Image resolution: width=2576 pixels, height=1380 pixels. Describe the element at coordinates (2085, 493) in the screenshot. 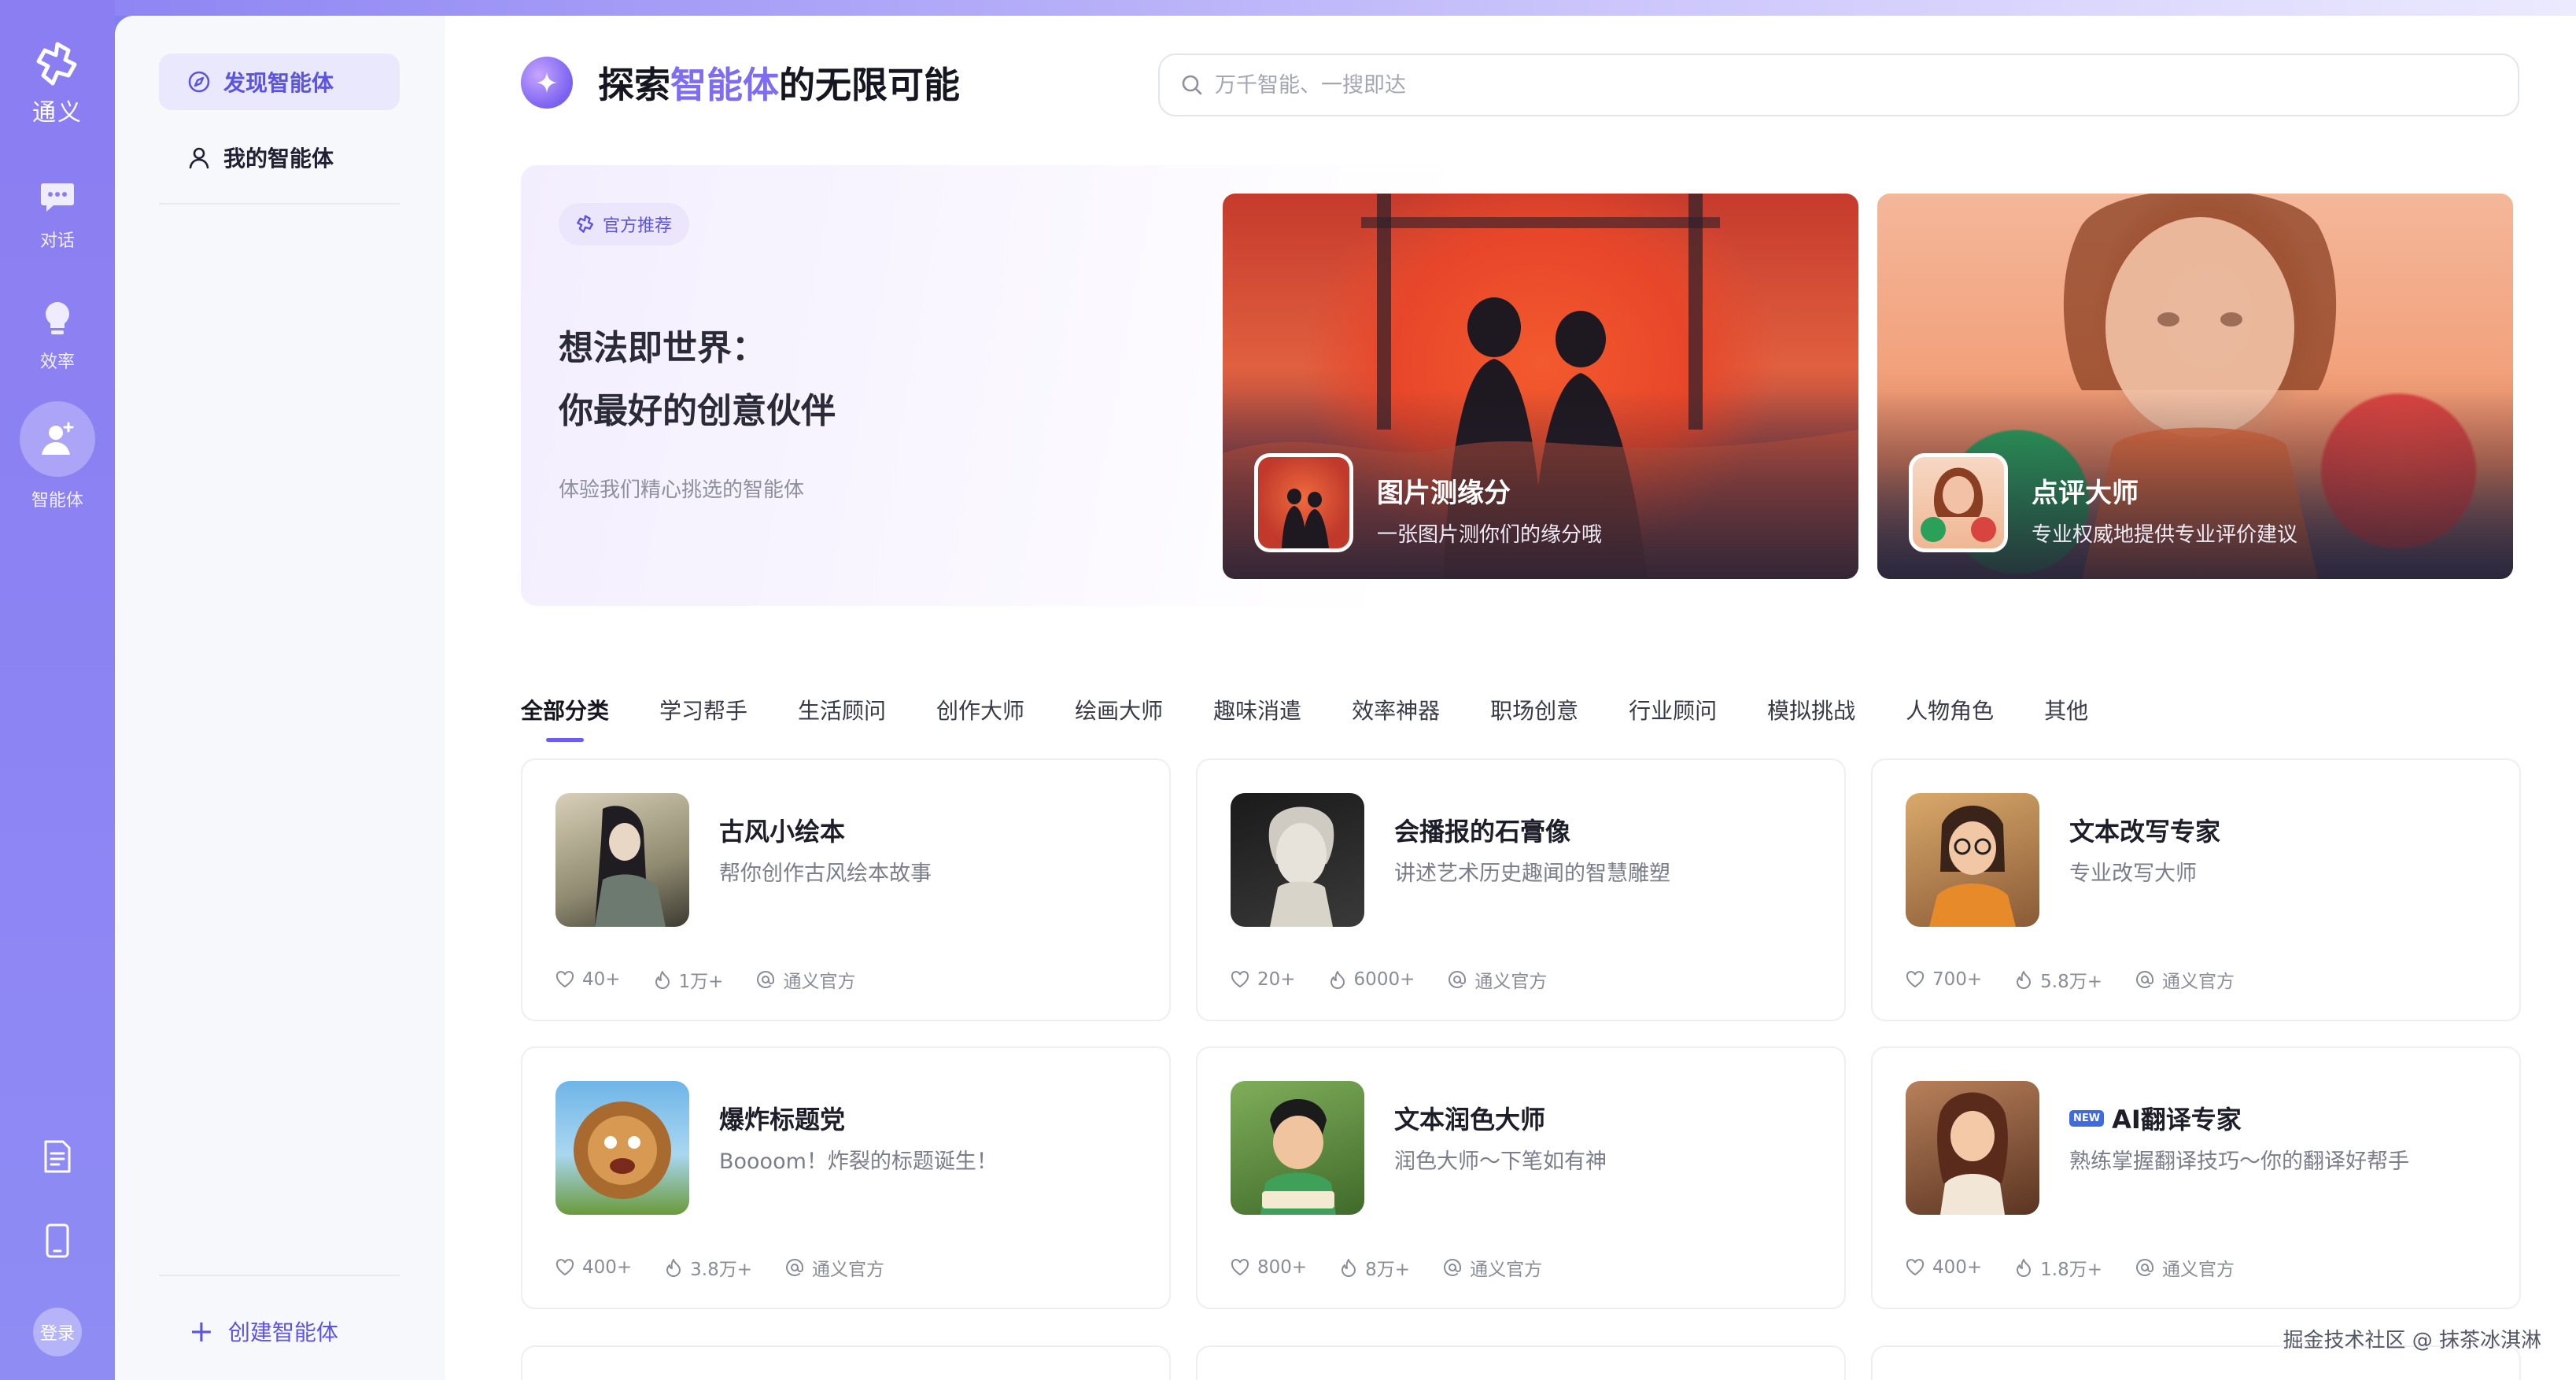

I see `featured-card-title: 点评大师` at that location.